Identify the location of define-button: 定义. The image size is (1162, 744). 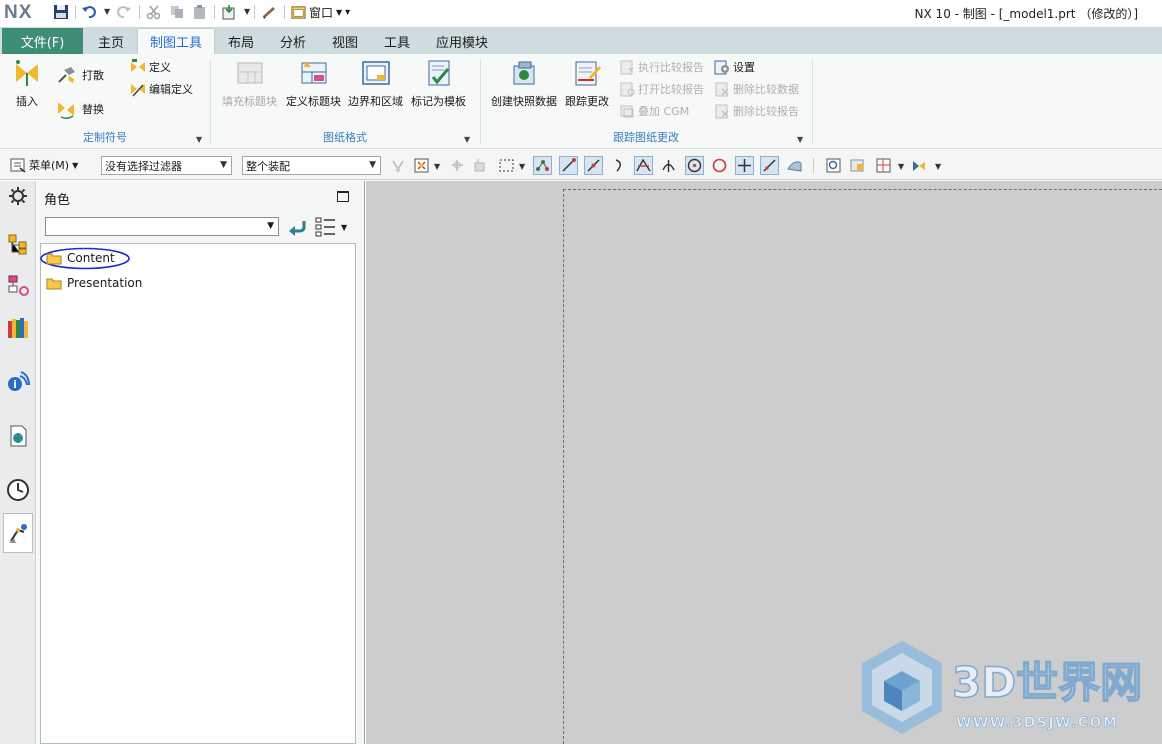
(150, 67).